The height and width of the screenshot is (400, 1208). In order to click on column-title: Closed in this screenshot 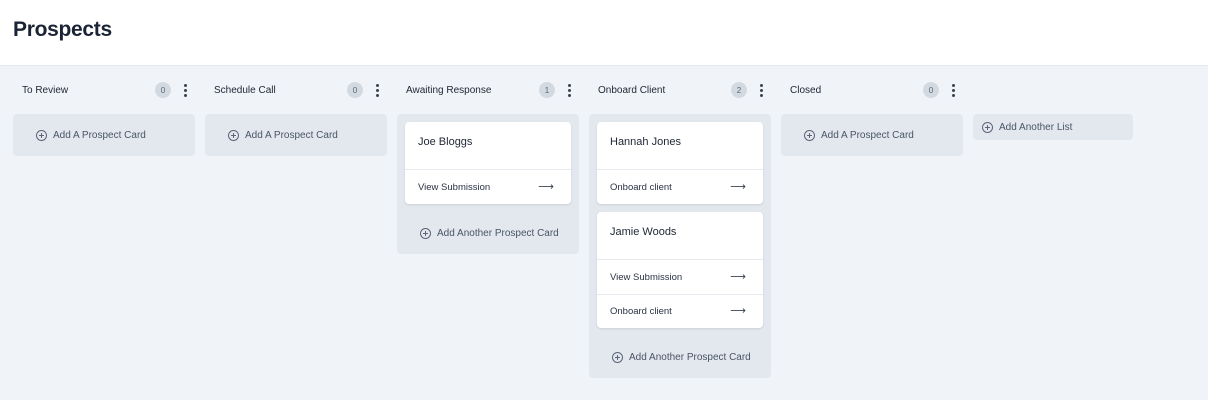, I will do `click(806, 90)`.